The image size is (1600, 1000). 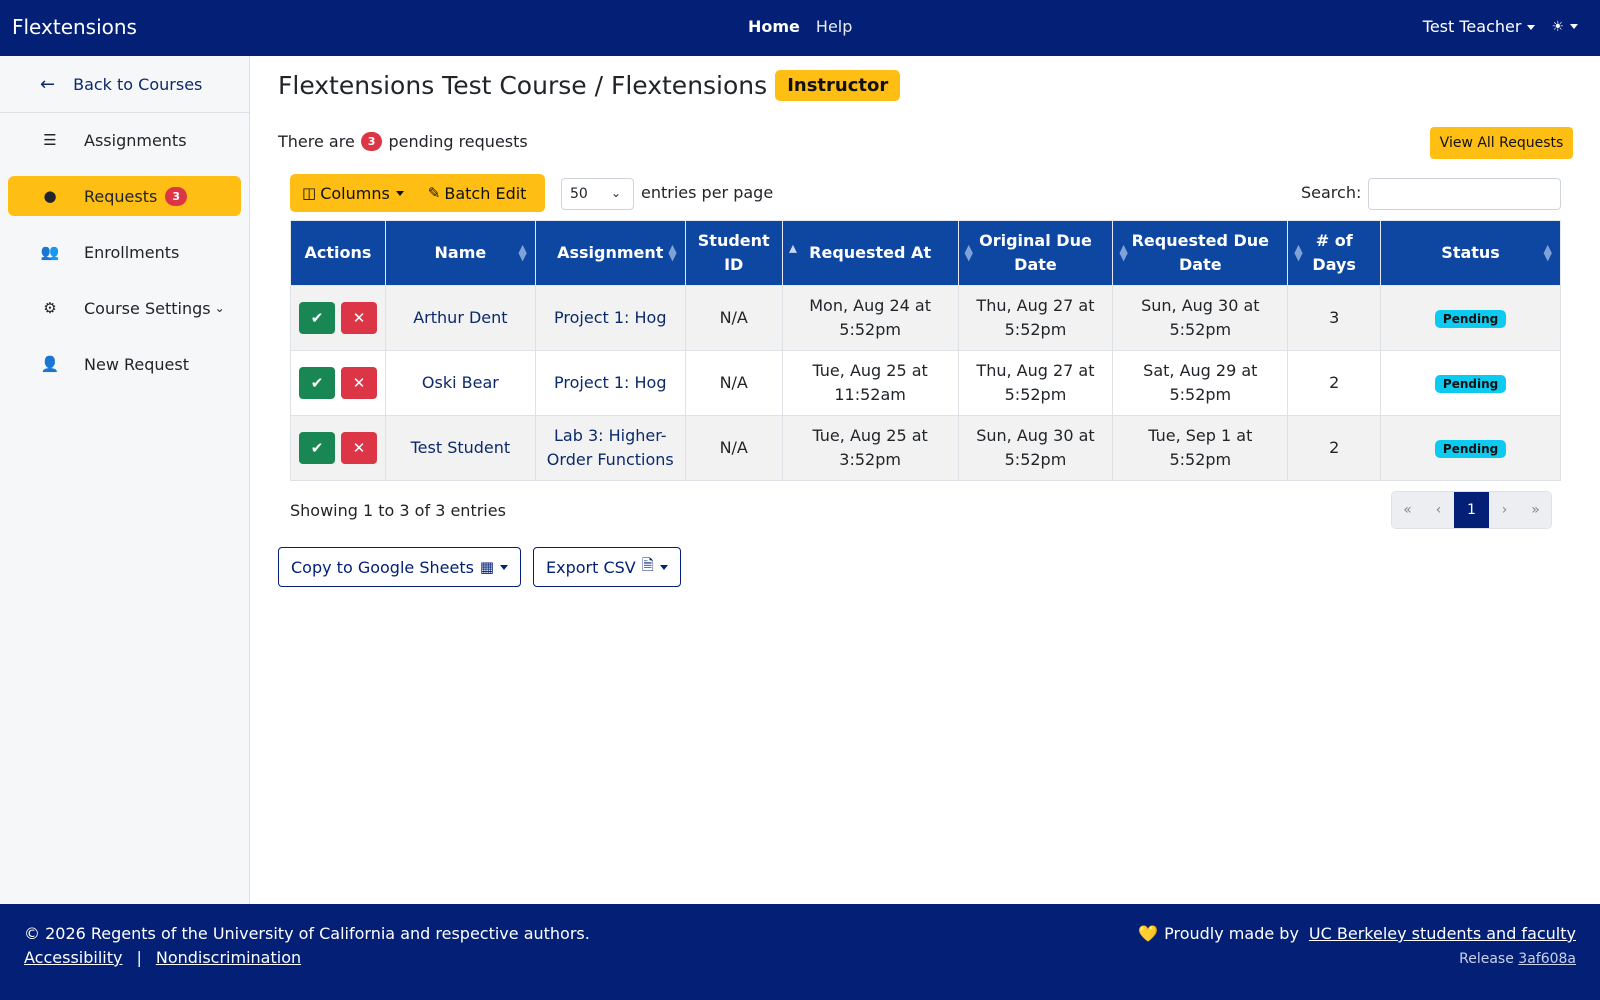 What do you see at coordinates (1407, 510) in the screenshot?
I see `first-page-button: «` at bounding box center [1407, 510].